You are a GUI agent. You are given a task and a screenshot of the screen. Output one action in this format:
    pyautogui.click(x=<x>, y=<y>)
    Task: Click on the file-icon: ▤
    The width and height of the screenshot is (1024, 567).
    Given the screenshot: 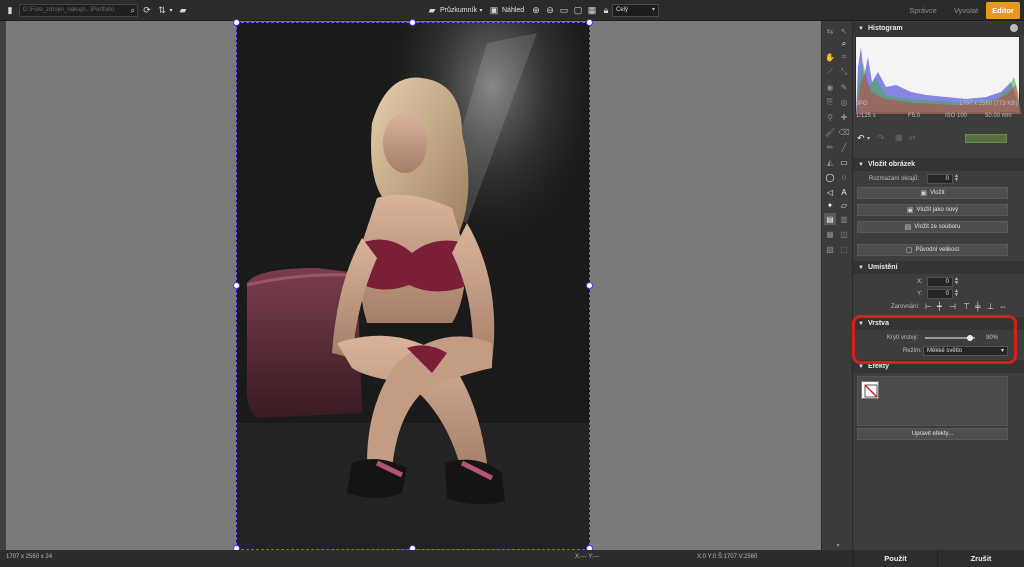 What is the action you would take?
    pyautogui.click(x=908, y=227)
    